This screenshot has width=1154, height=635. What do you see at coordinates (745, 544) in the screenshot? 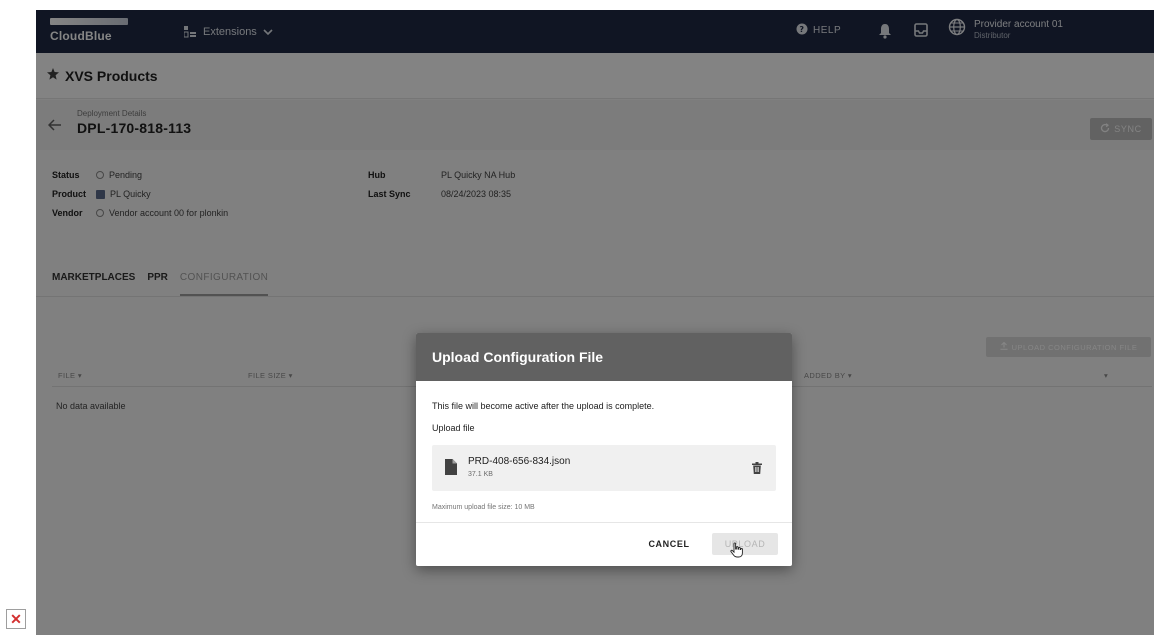
I see `upload-button: UPLOAD` at bounding box center [745, 544].